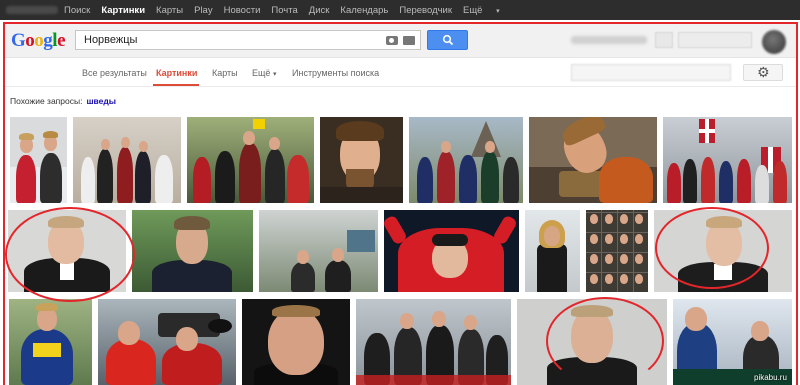  I want to click on google-logo: Google, so click(38, 41).